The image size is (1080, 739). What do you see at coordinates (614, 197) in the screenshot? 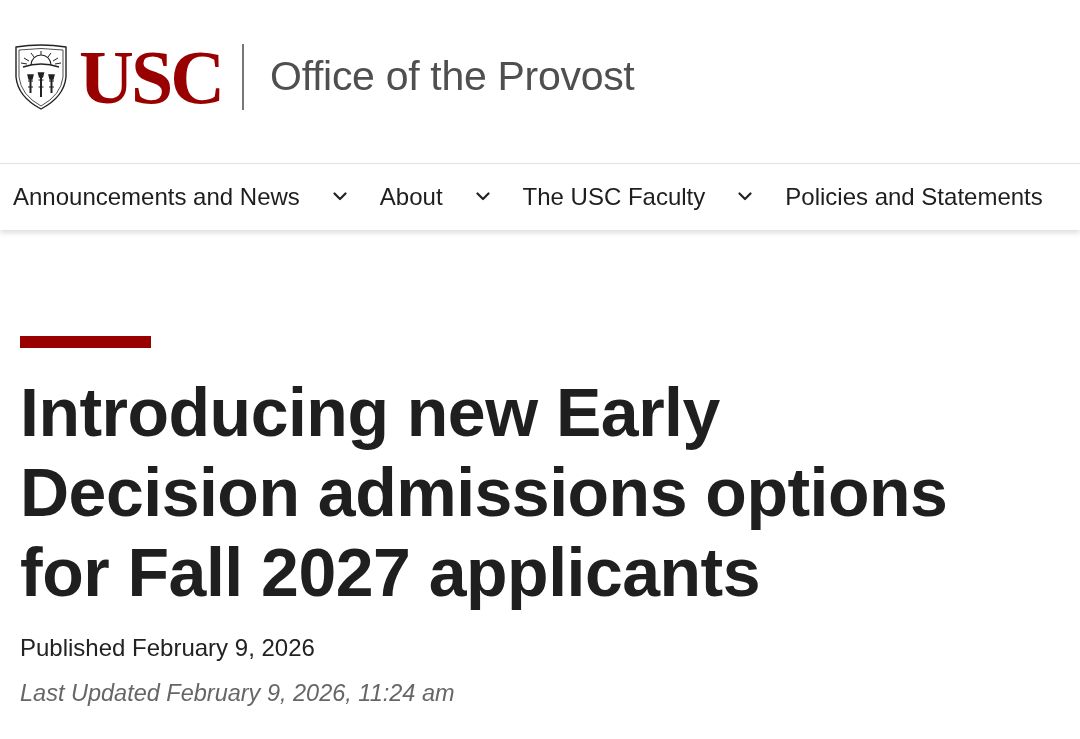
I see `nav-link: The USC Faculty` at bounding box center [614, 197].